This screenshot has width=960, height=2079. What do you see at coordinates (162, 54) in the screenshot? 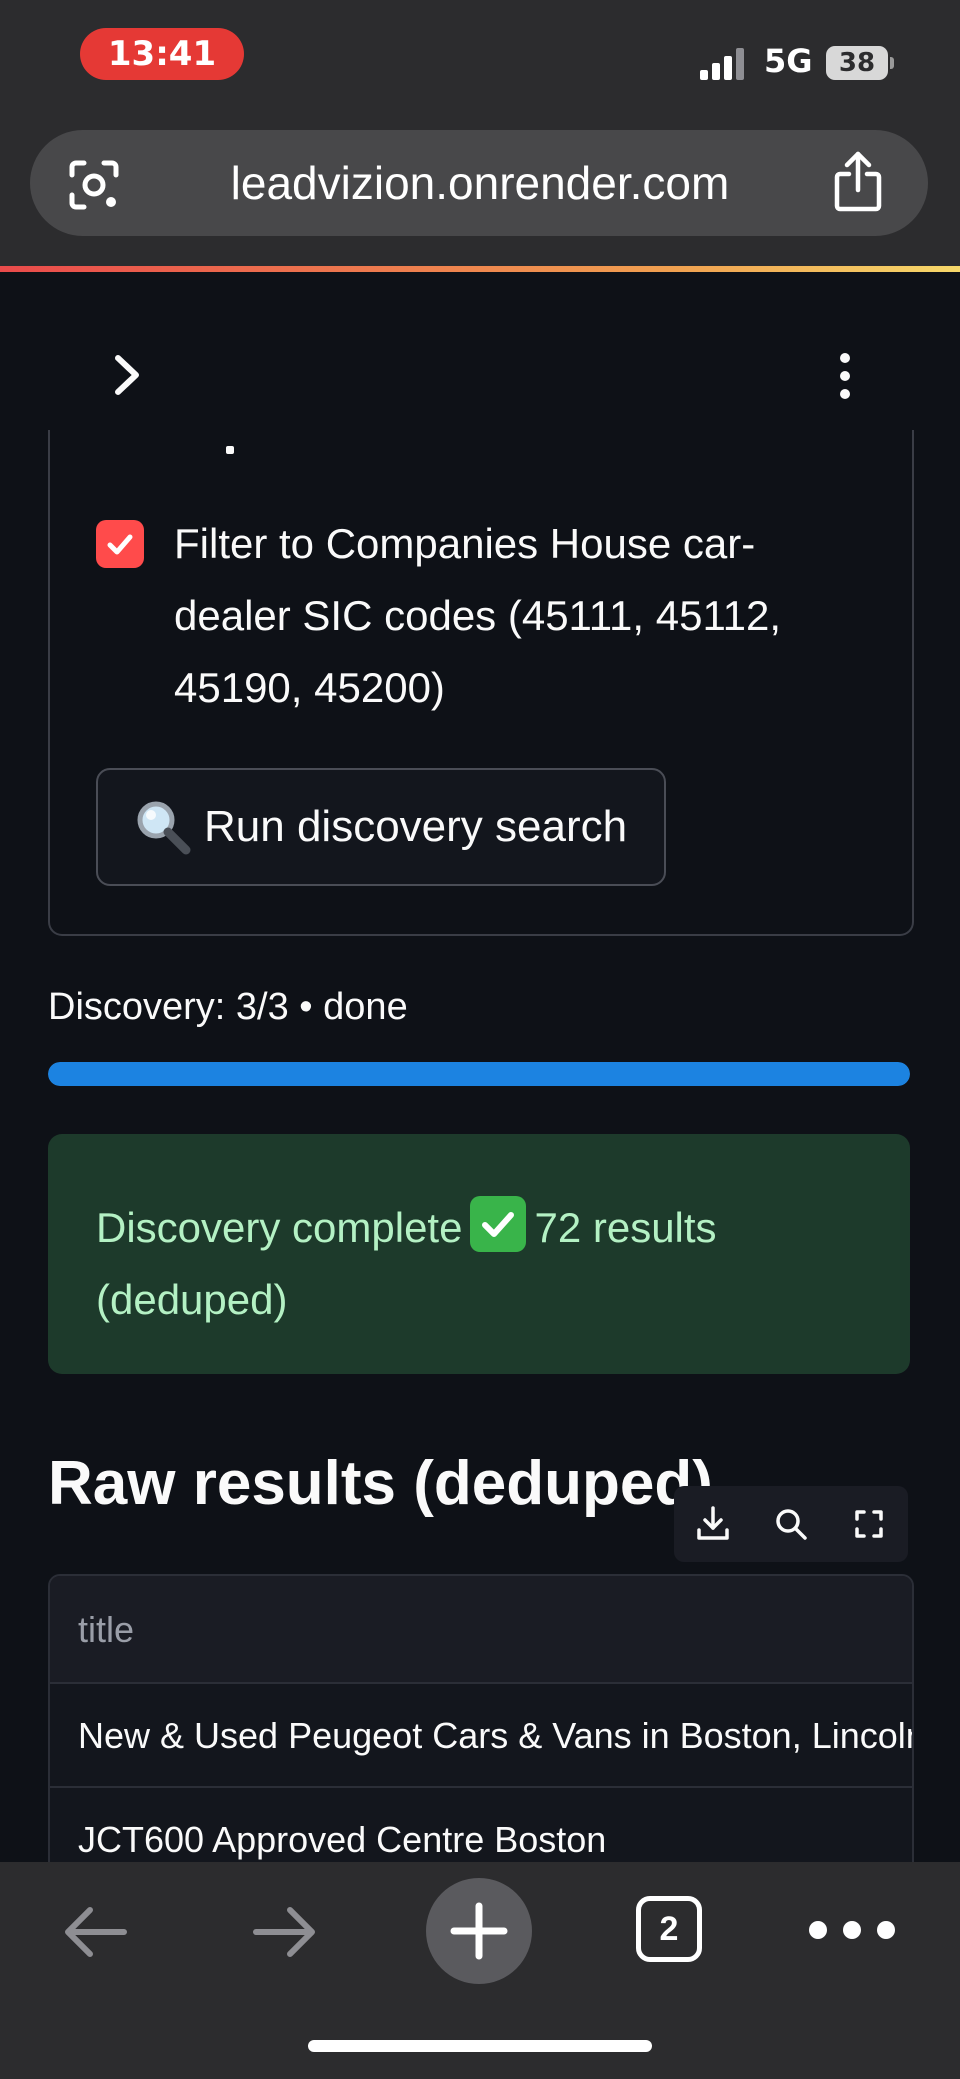
I see `status-time: 13:41` at bounding box center [162, 54].